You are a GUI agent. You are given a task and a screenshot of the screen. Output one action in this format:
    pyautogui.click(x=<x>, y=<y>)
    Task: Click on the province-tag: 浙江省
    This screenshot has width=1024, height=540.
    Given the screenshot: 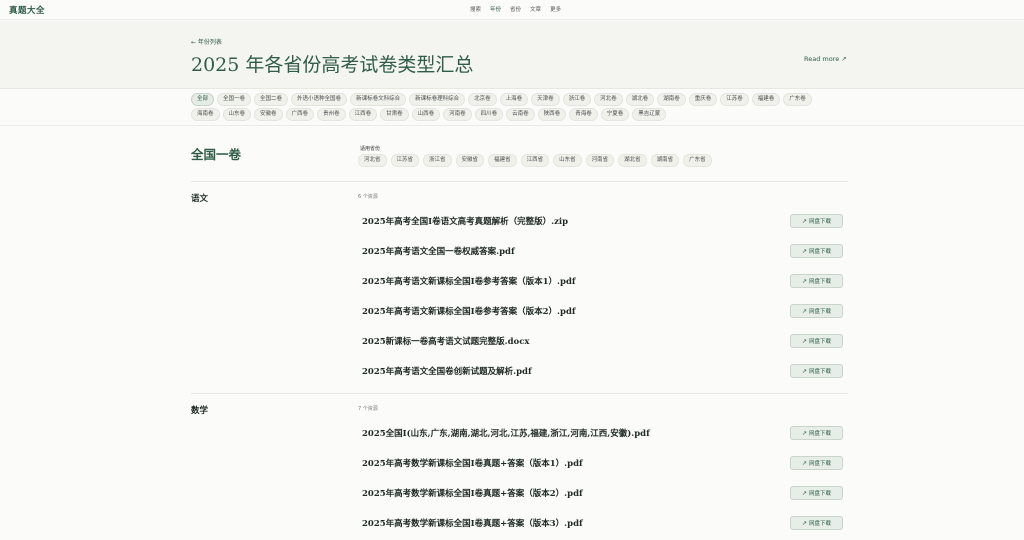 What is the action you would take?
    pyautogui.click(x=437, y=160)
    